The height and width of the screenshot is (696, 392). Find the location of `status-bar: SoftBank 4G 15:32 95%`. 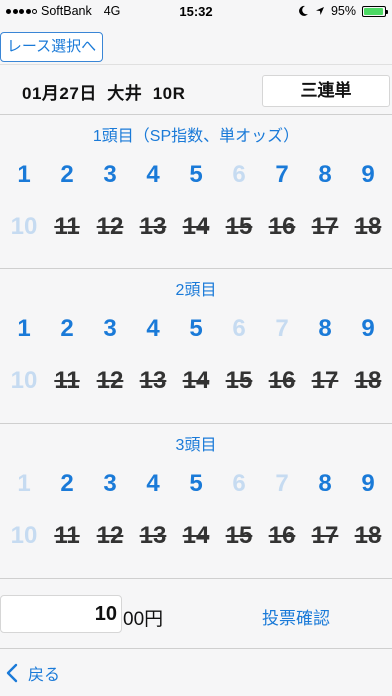

status-bar: SoftBank 4G 15:32 95% is located at coordinates (196, 11).